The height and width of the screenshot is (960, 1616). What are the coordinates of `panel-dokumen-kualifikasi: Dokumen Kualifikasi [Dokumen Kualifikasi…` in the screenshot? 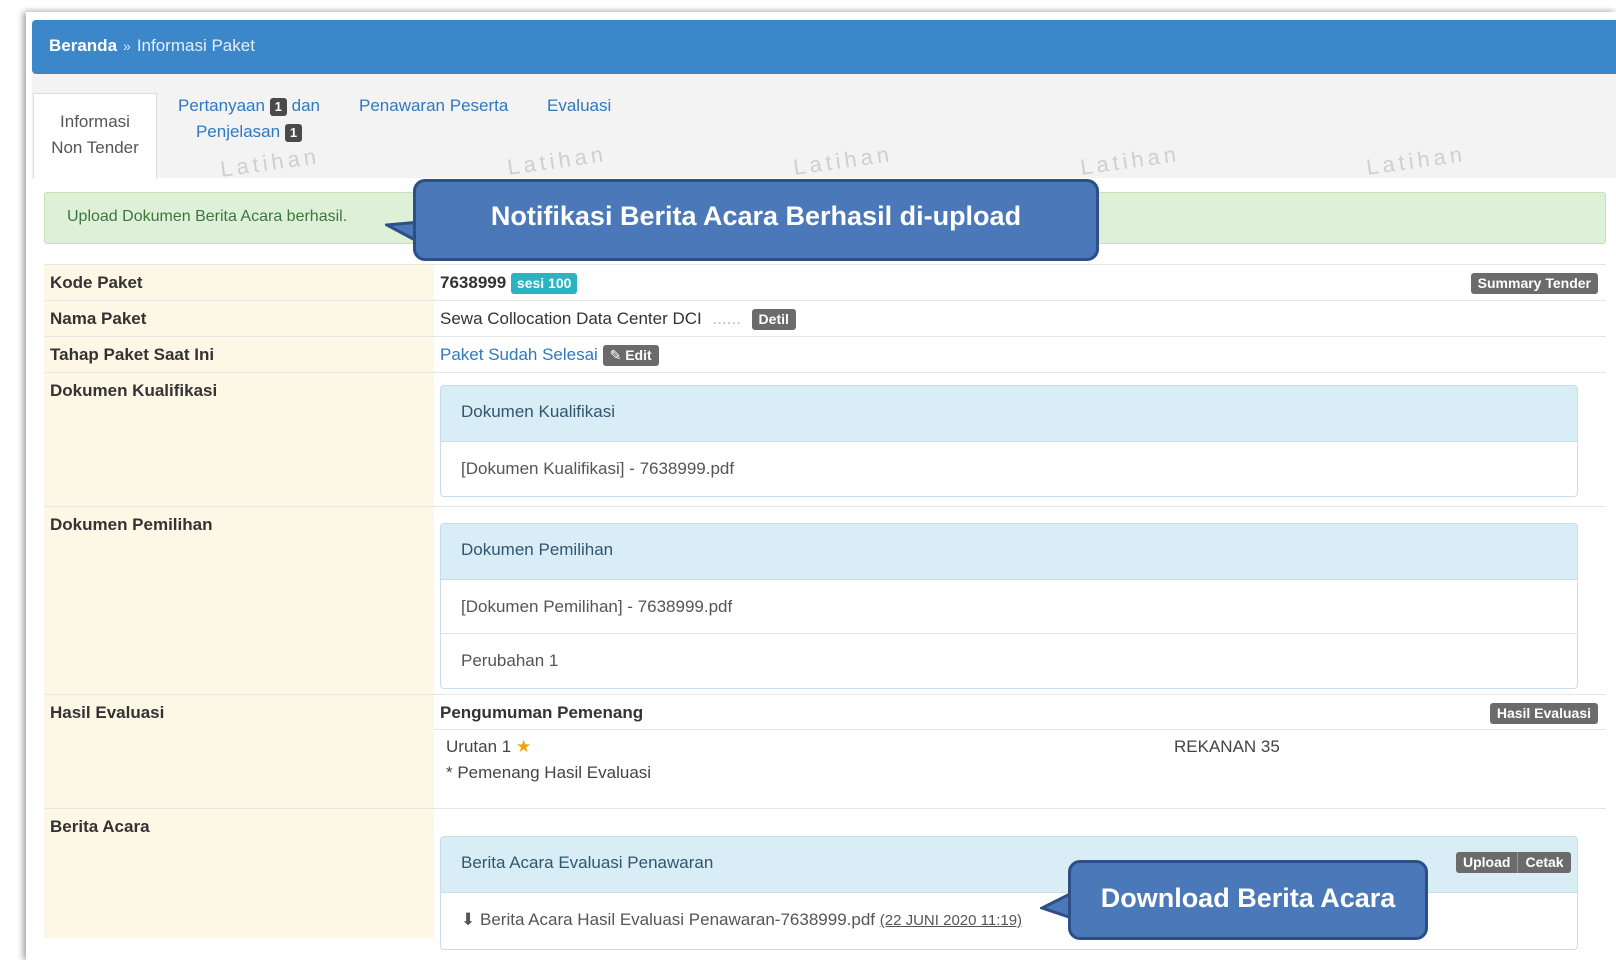 It's located at (1009, 441).